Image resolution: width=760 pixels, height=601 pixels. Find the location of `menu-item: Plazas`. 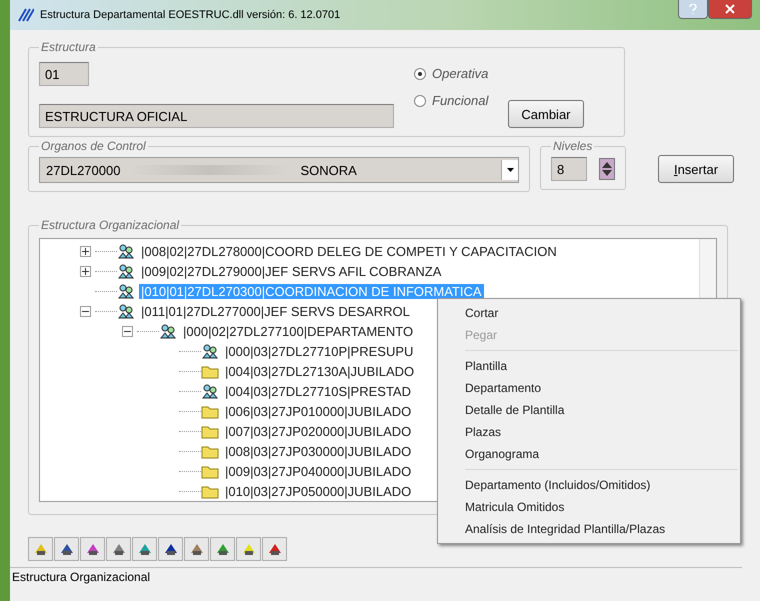

menu-item: Plazas is located at coordinates (589, 432).